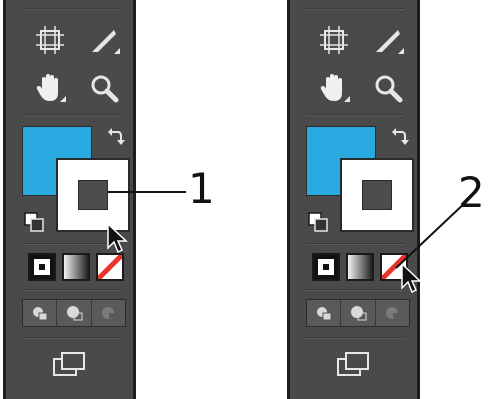  What do you see at coordinates (201, 188) in the screenshot?
I see `callout-label-1: 1` at bounding box center [201, 188].